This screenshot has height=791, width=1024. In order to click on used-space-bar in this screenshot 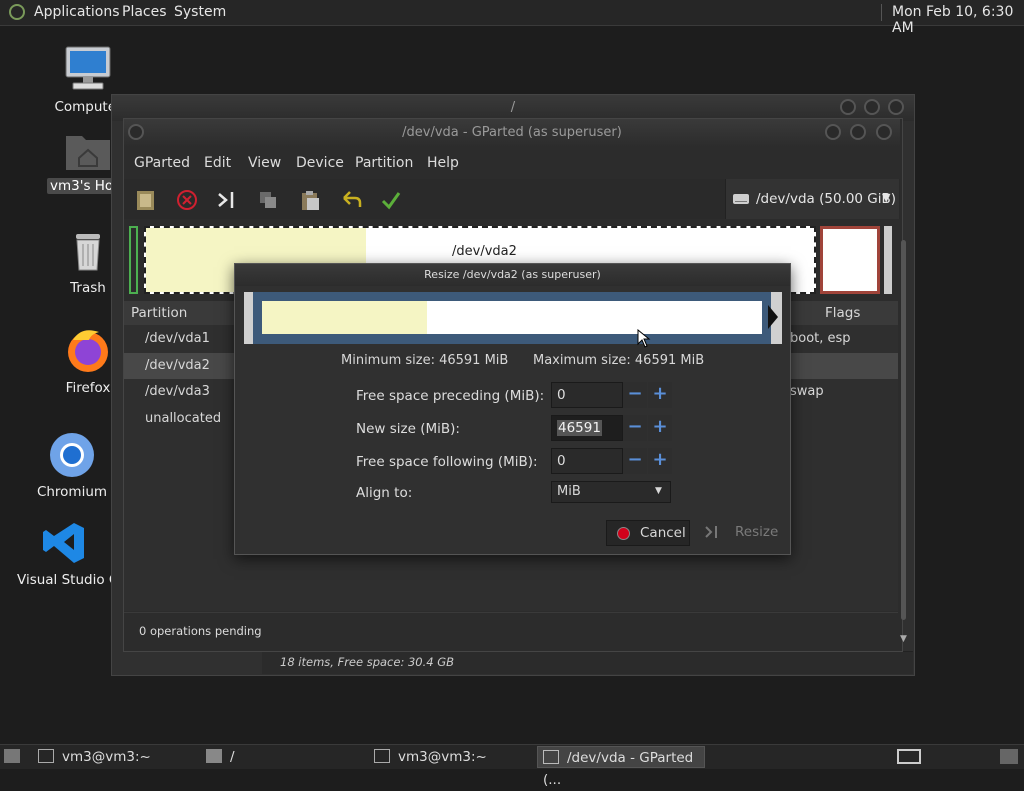, I will do `click(344, 317)`.